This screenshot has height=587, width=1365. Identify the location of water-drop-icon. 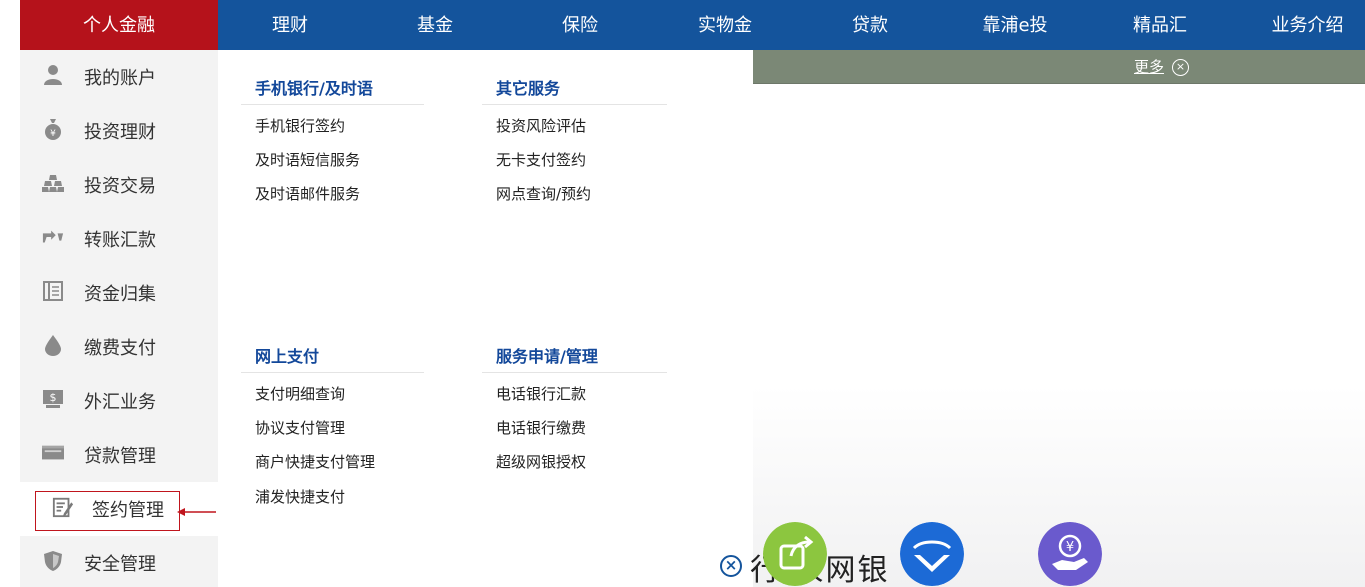
(53, 345).